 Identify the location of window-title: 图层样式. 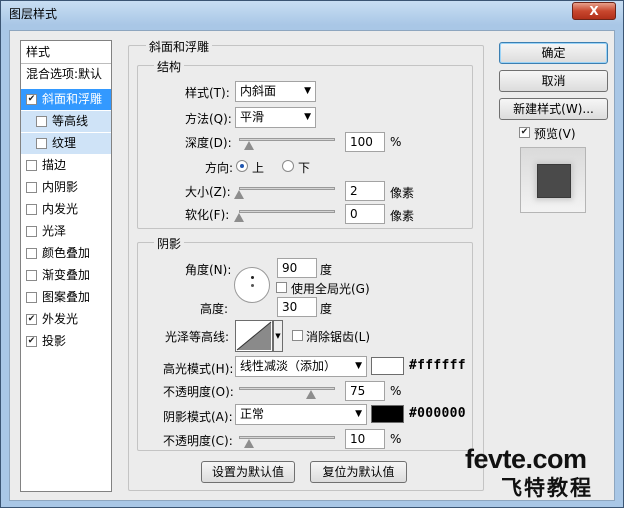
(33, 14).